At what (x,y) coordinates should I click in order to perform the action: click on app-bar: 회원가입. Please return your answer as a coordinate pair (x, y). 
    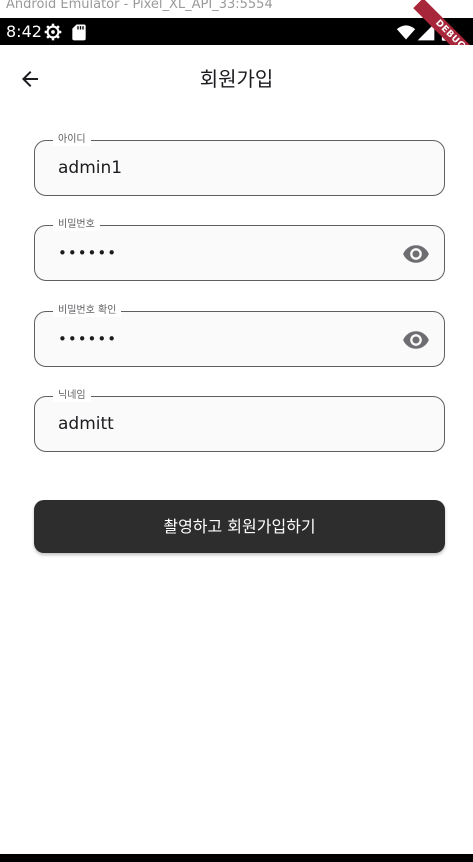
    Looking at the image, I should click on (236, 79).